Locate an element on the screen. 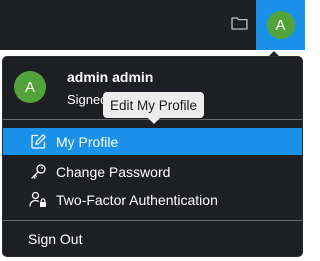 Image resolution: width=320 pixels, height=261 pixels. menu-item-two-factor-auth: Two-Factor Authentication is located at coordinates (152, 199).